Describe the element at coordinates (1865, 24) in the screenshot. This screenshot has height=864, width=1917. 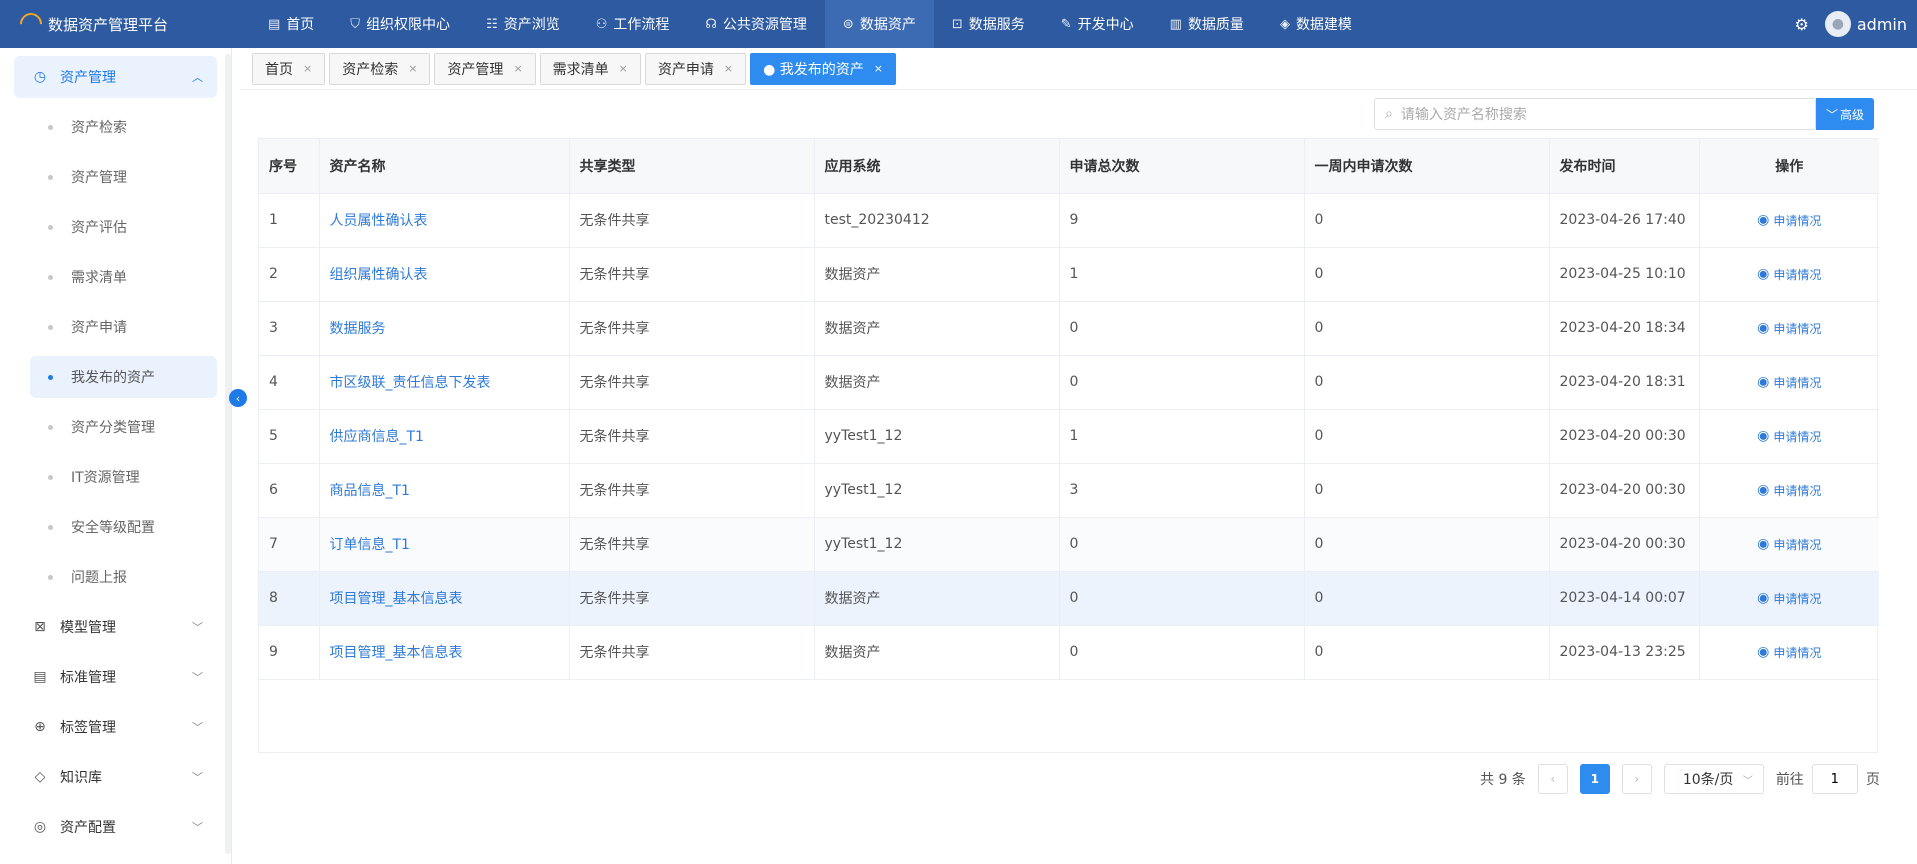
I see `user-menu: ● admin` at that location.